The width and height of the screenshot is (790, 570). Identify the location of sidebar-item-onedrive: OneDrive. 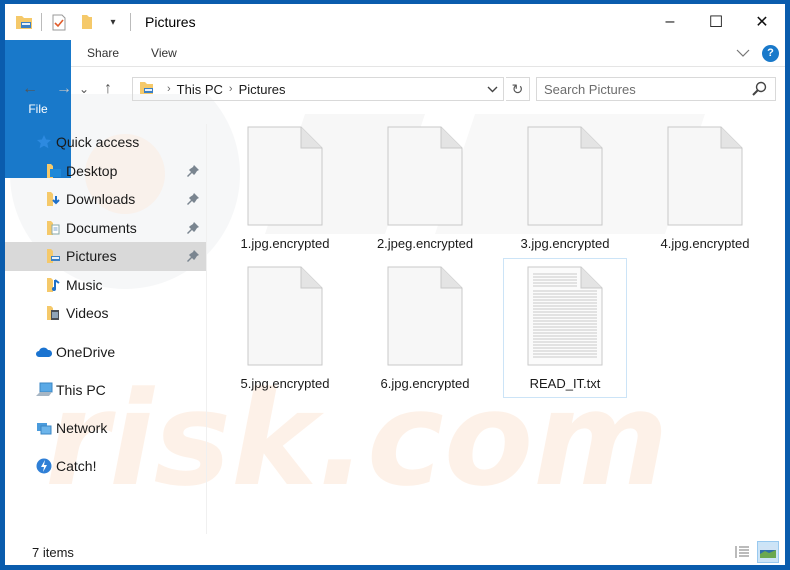
(105, 352).